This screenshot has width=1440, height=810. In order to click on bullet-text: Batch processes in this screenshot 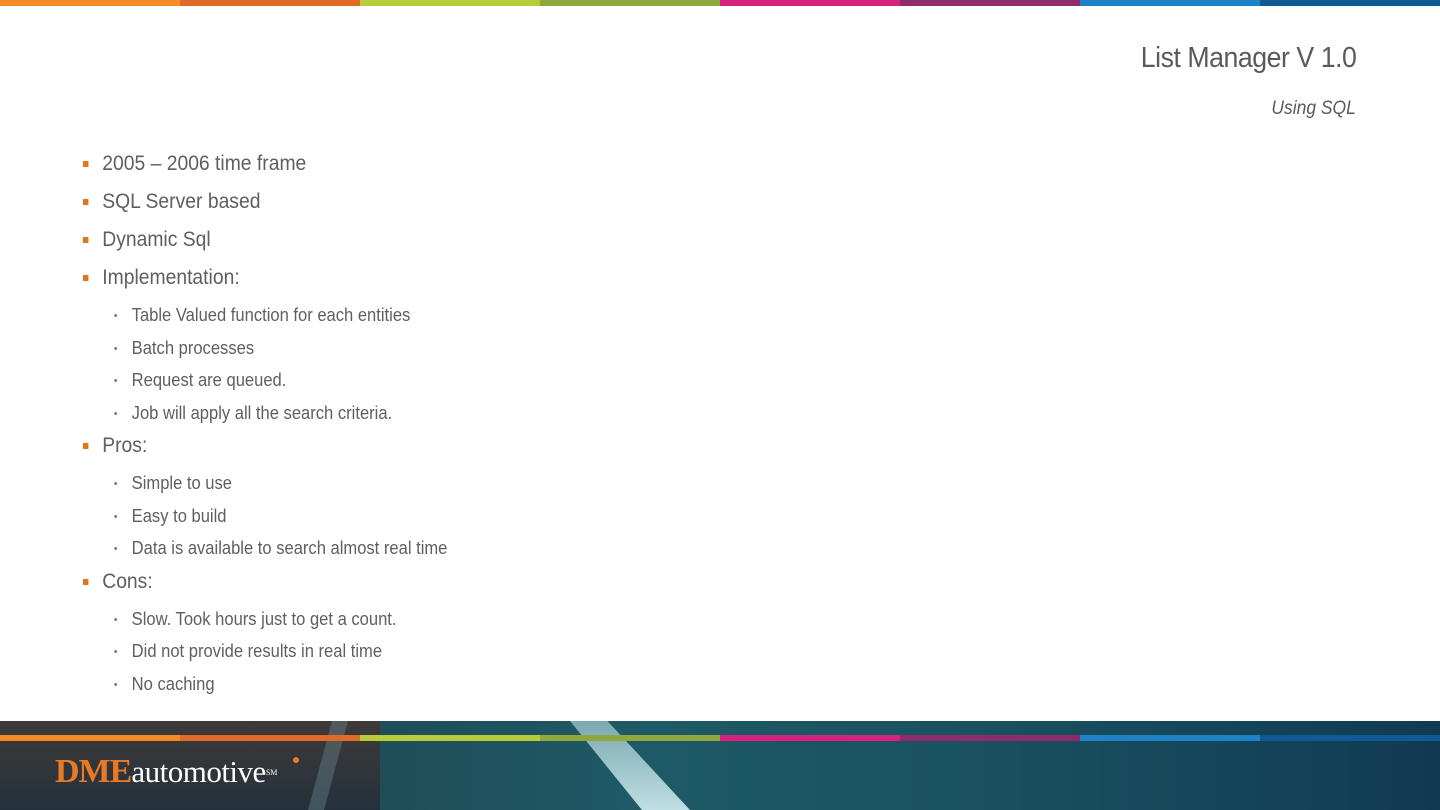, I will do `click(193, 347)`.